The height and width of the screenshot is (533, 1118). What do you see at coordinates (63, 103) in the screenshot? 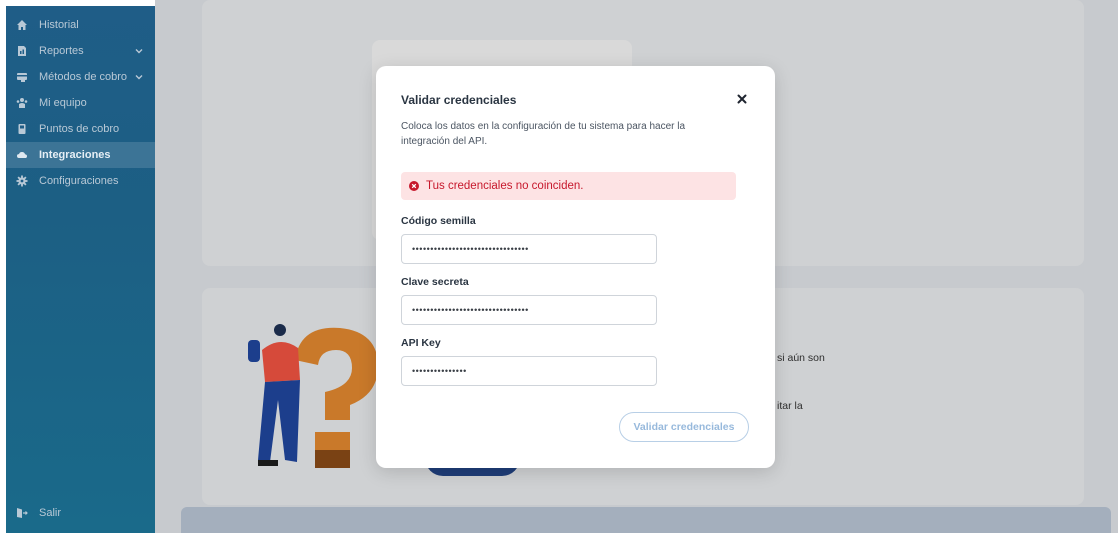
I see `sidebar-item-label: Mi equipo` at bounding box center [63, 103].